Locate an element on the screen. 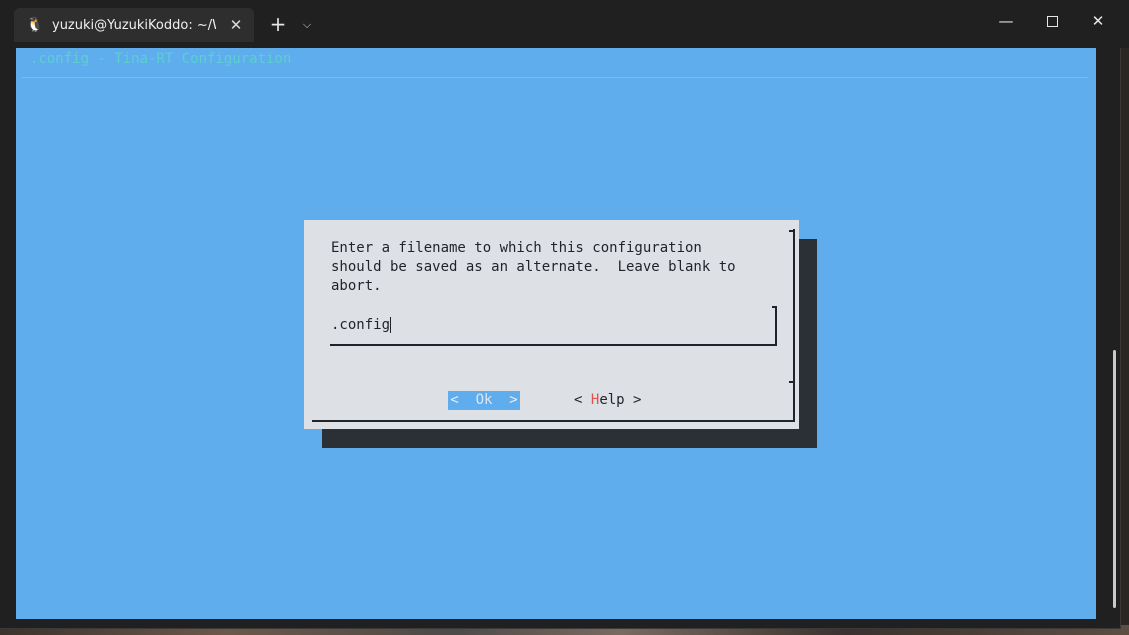 This screenshot has height=635, width=1129. tab-dropdown-button: ⌵ is located at coordinates (307, 25).